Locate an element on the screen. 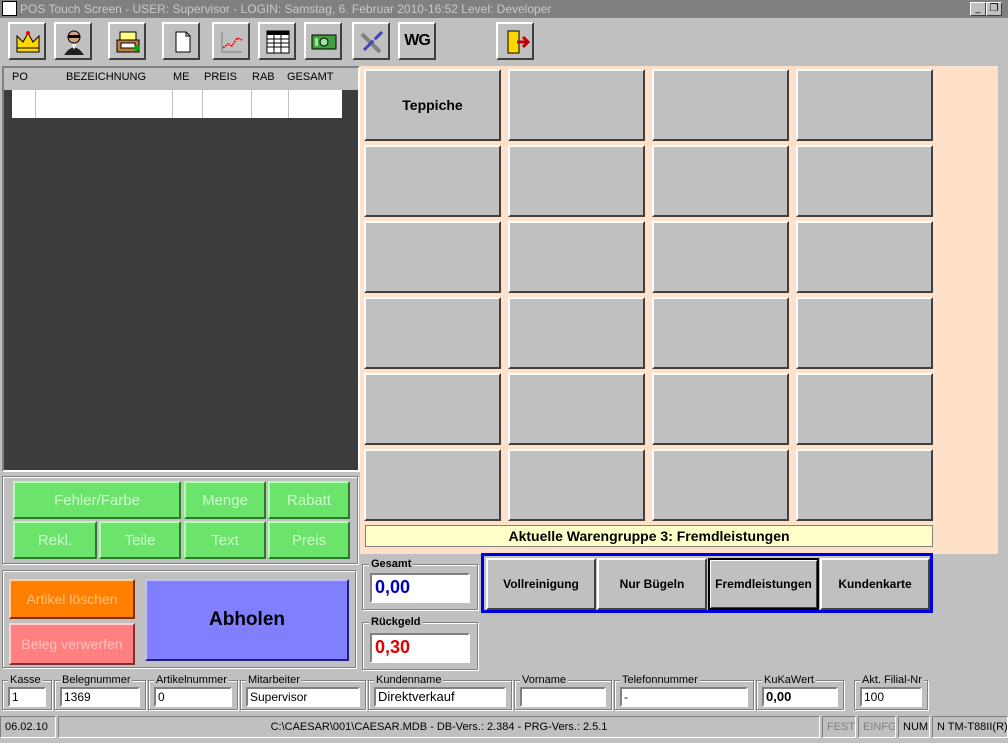  column-preis: PREIS is located at coordinates (221, 77).